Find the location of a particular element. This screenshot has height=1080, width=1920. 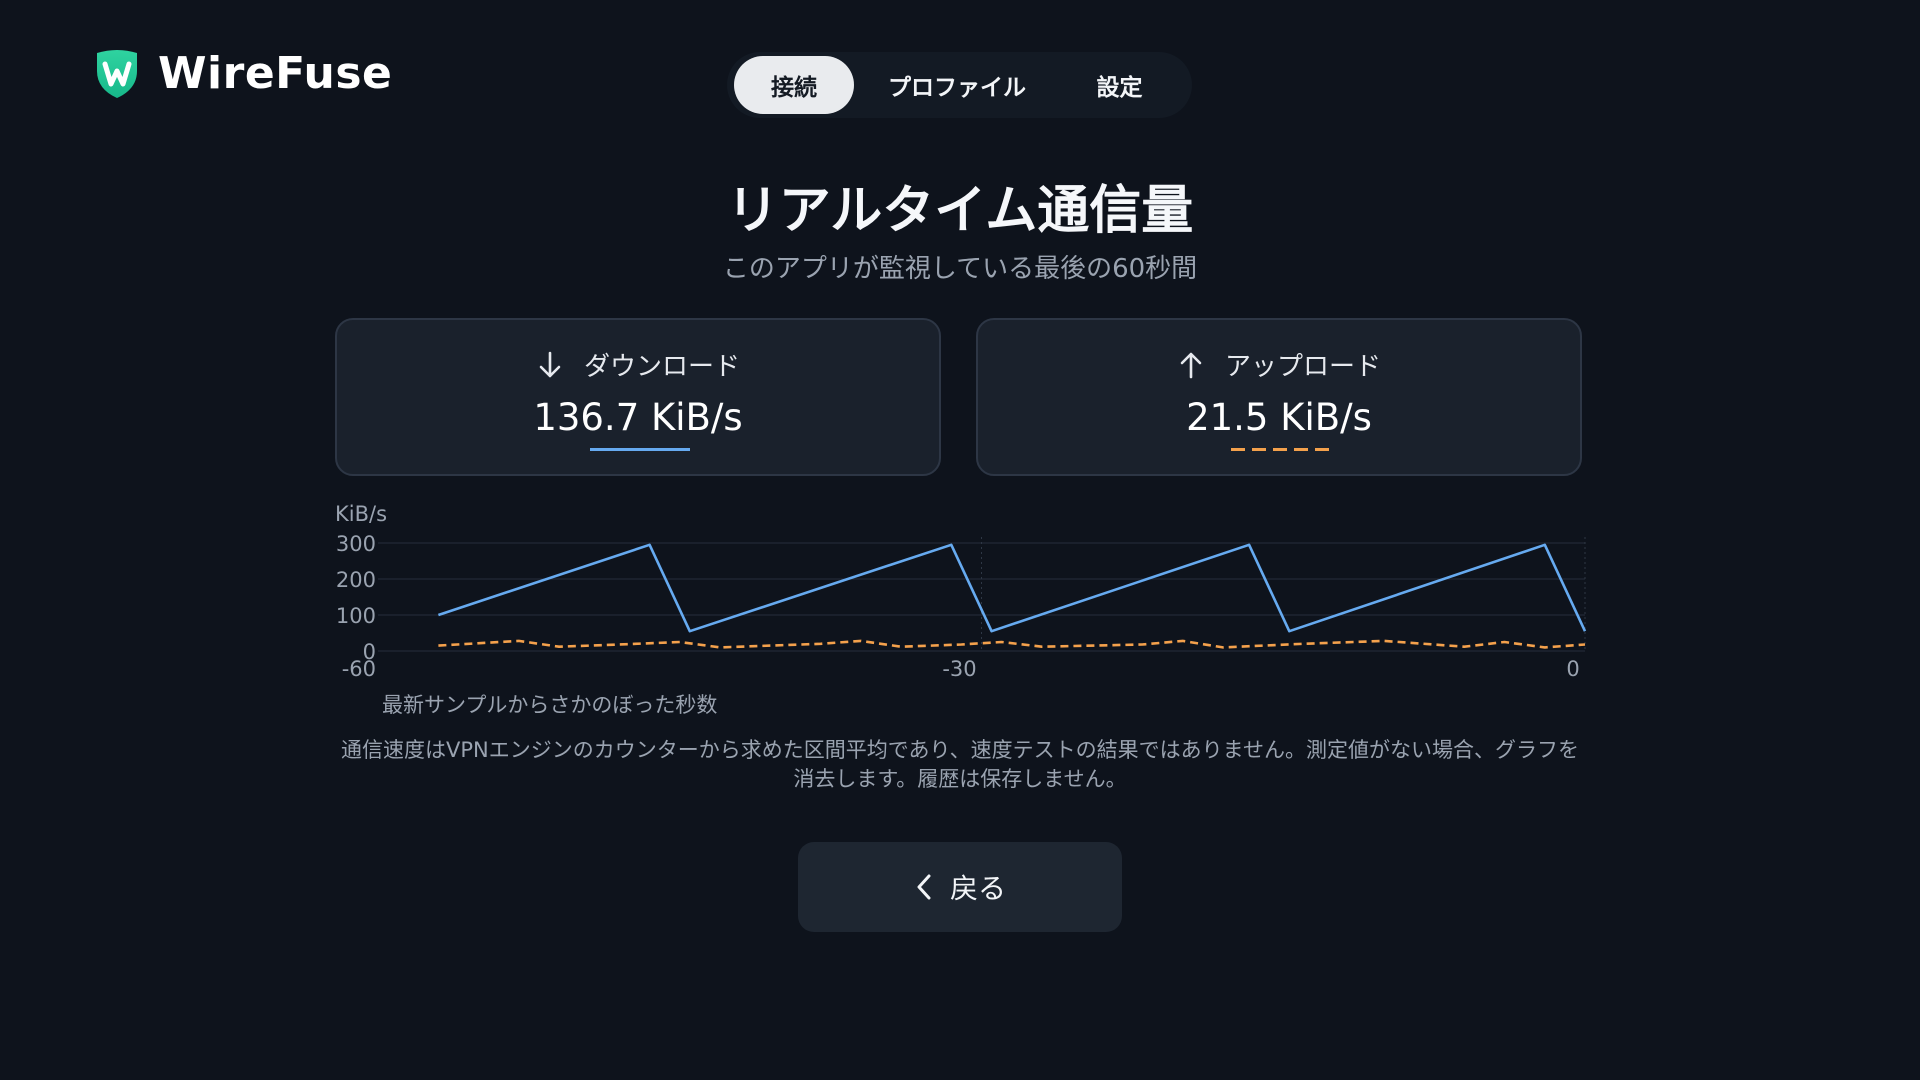

back-button: 戻る is located at coordinates (960, 887).